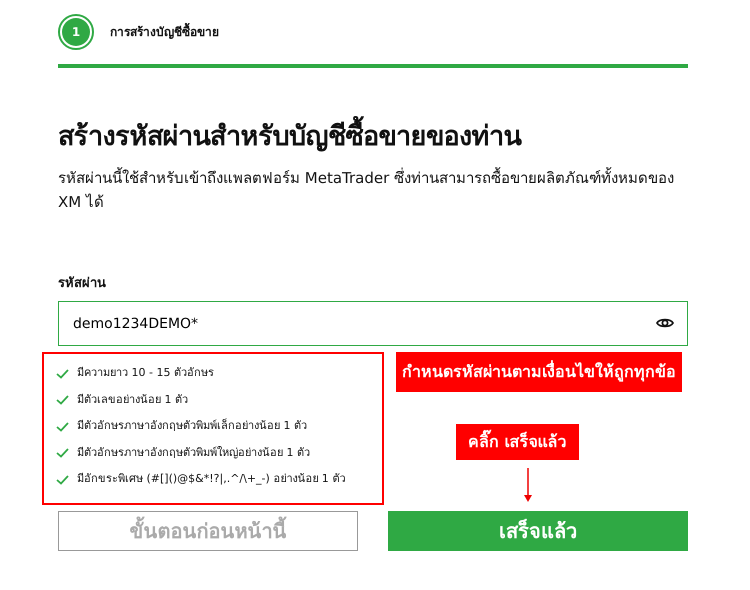 This screenshot has width=750, height=590. I want to click on password-field: demo1234DEMO*, so click(373, 323).